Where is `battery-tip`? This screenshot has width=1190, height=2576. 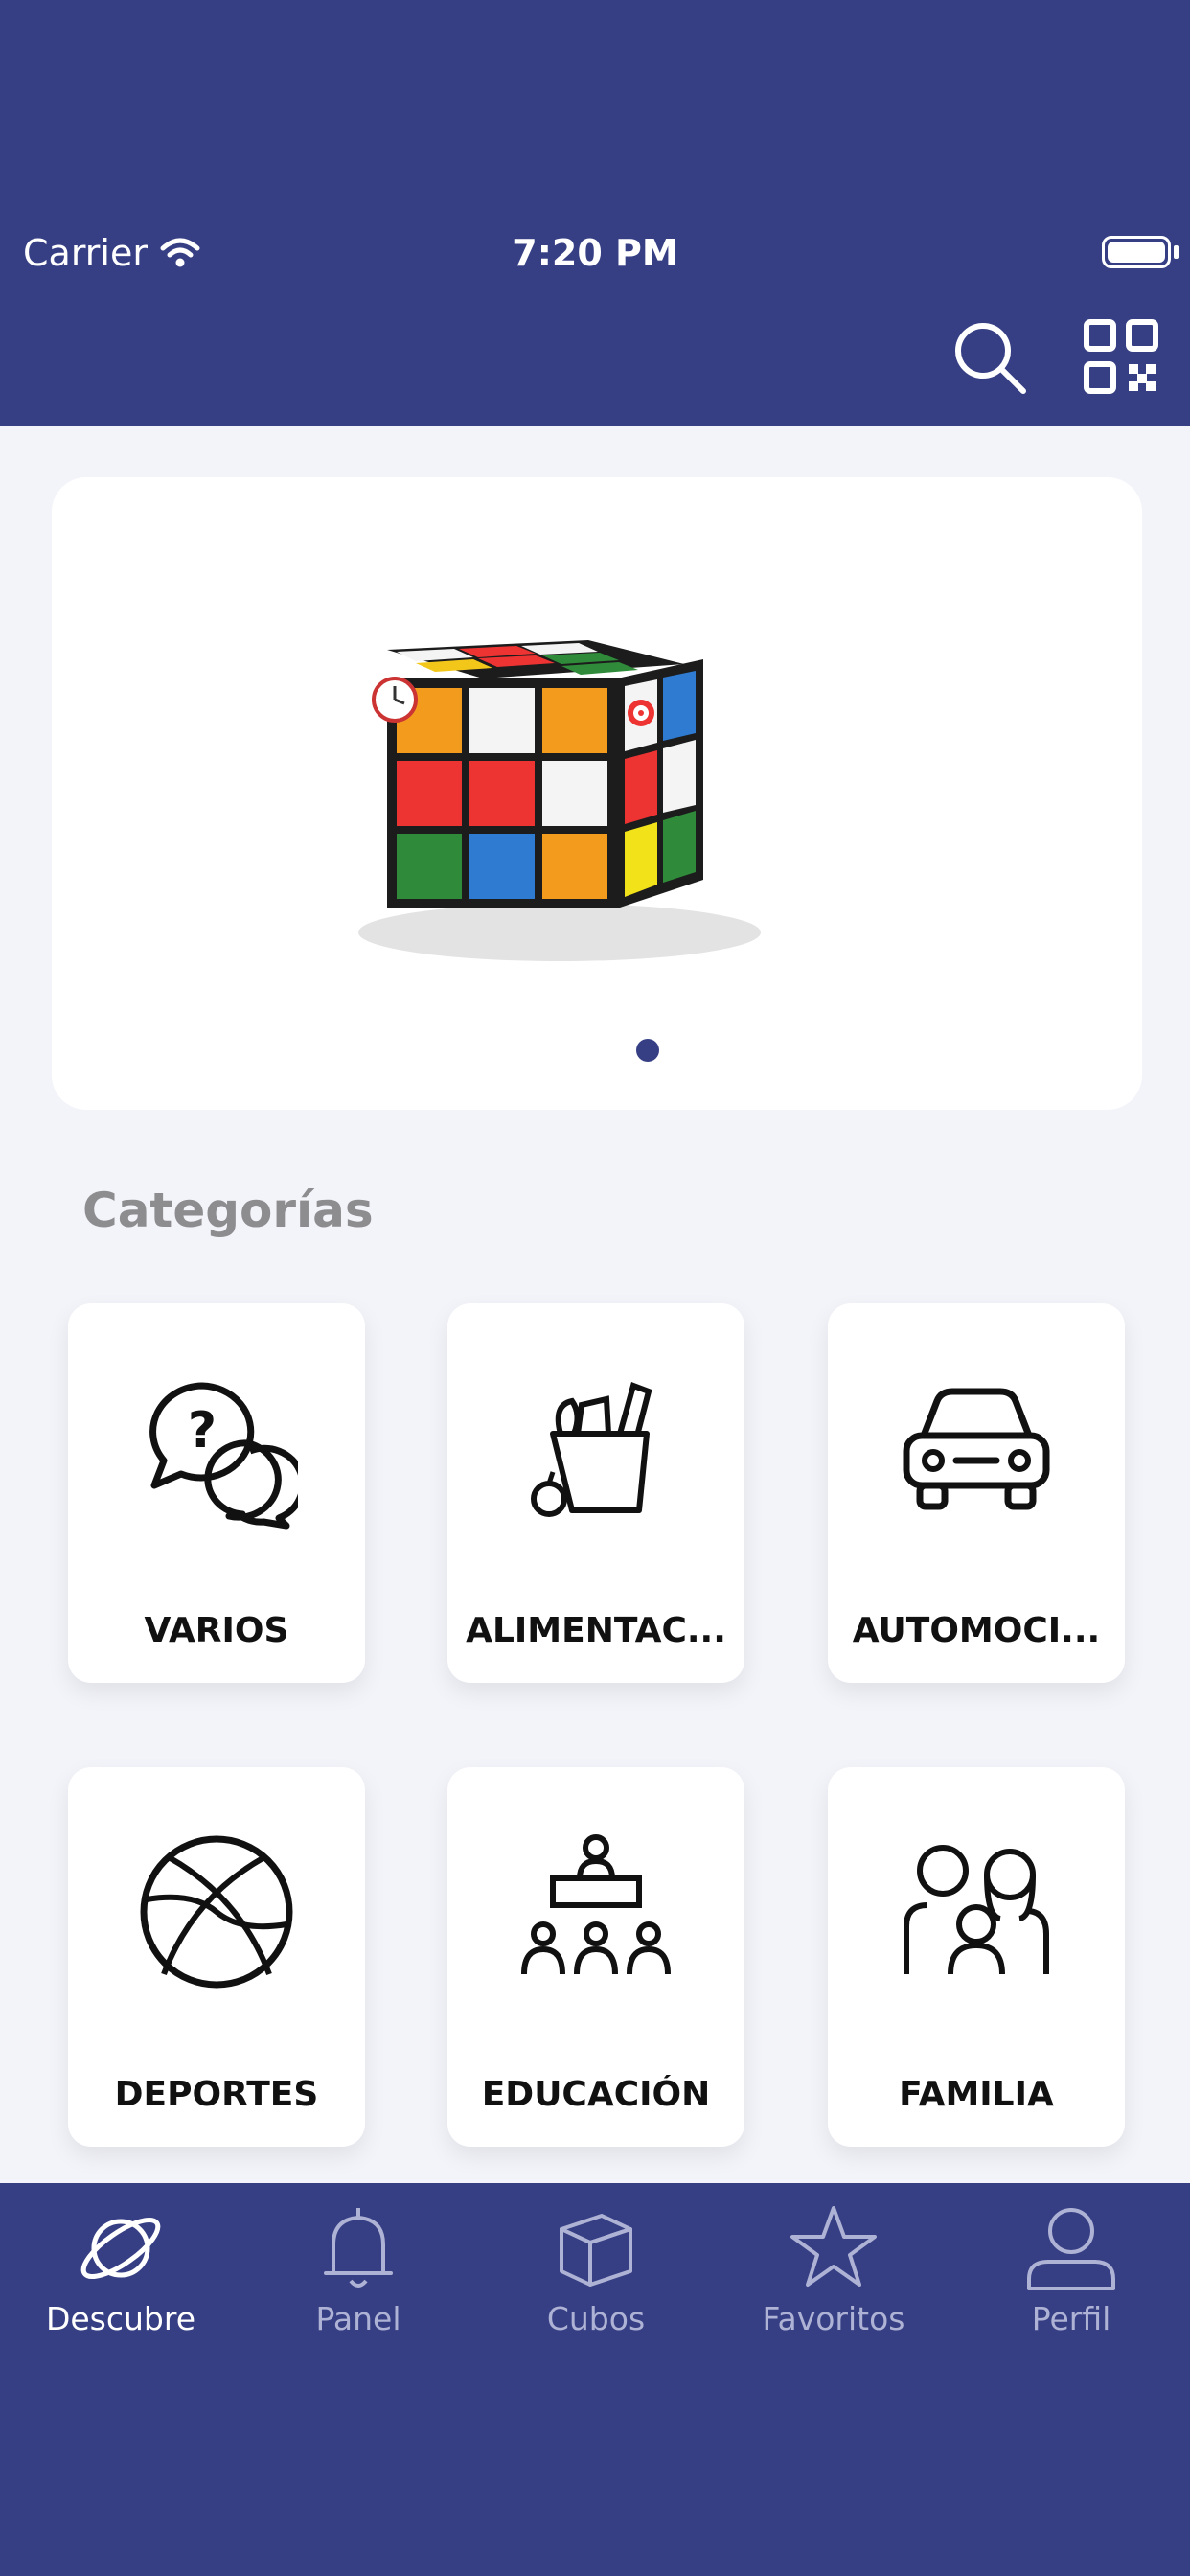
battery-tip is located at coordinates (1176, 252).